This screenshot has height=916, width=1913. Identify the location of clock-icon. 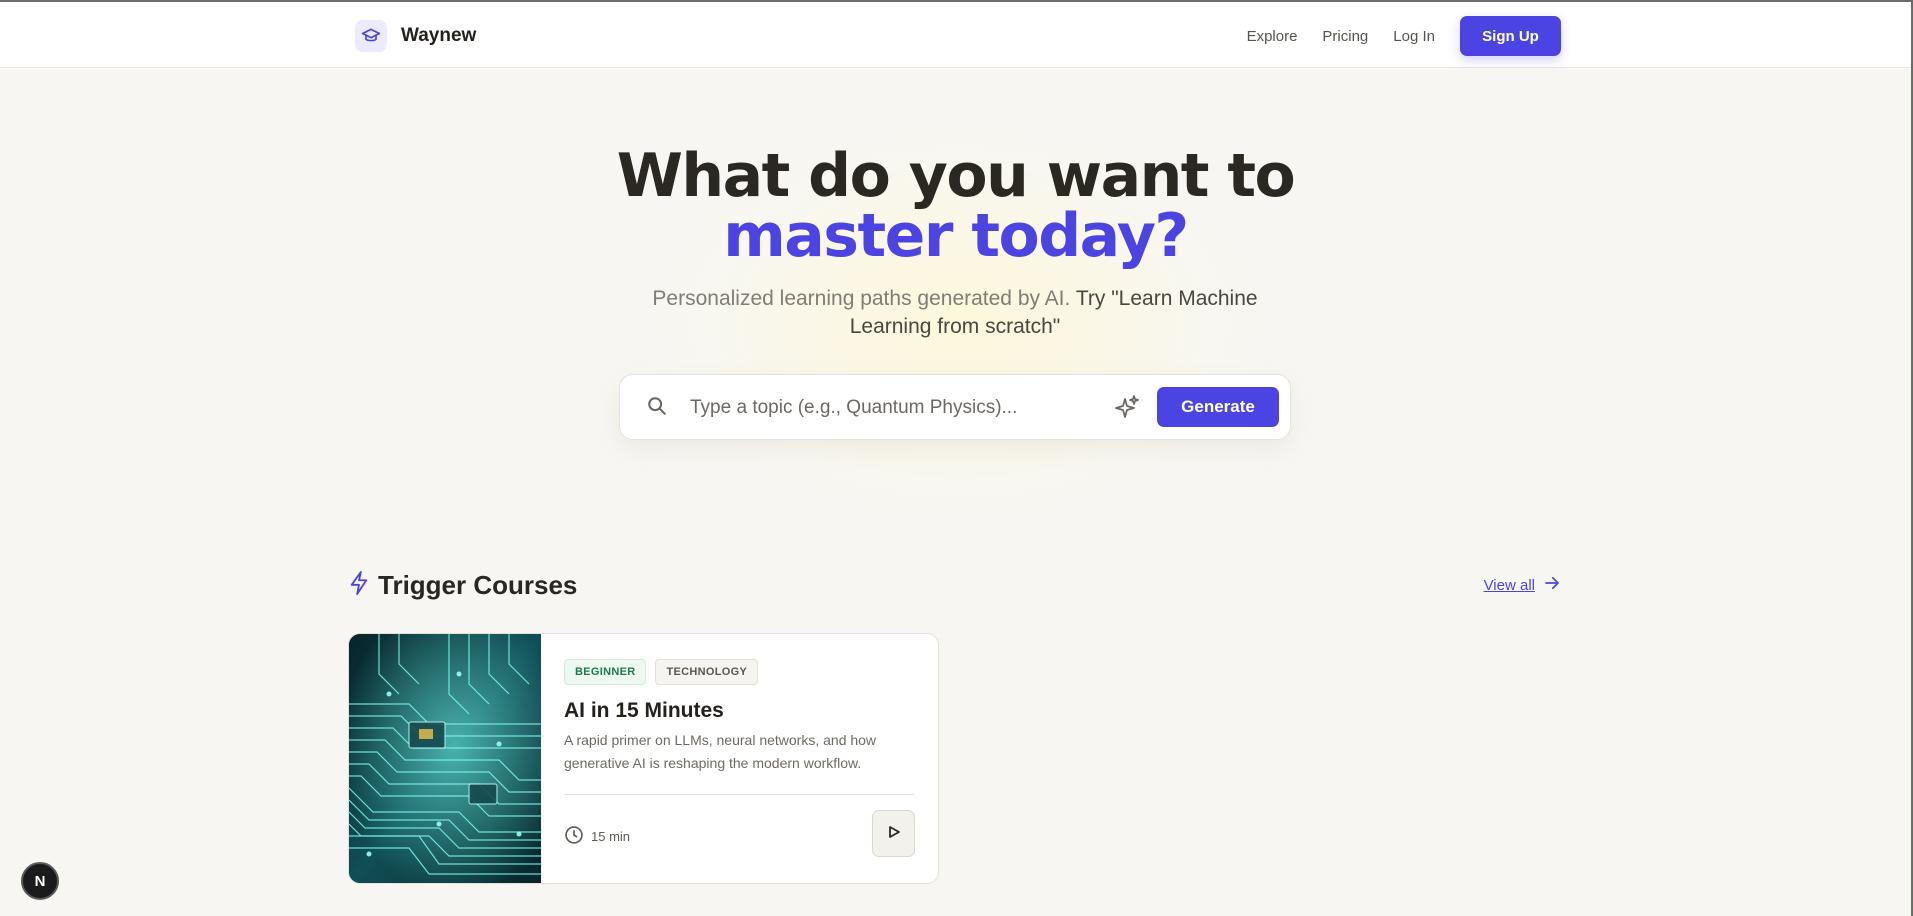
(574, 836).